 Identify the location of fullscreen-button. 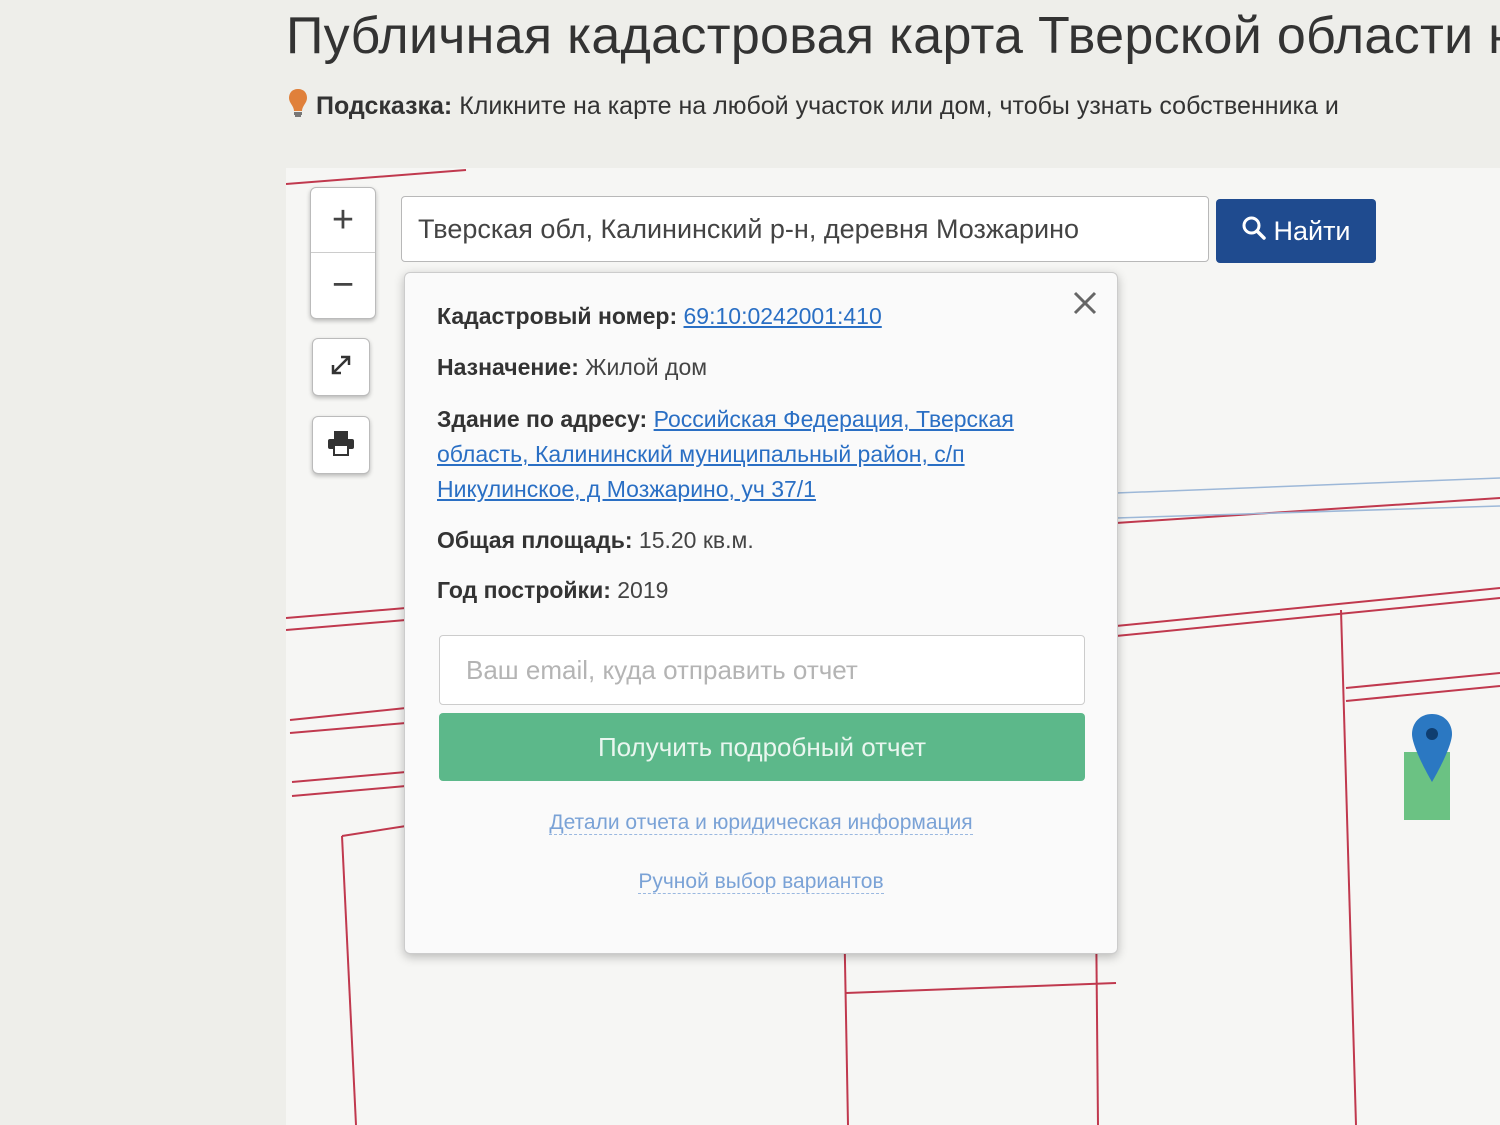
(341, 367).